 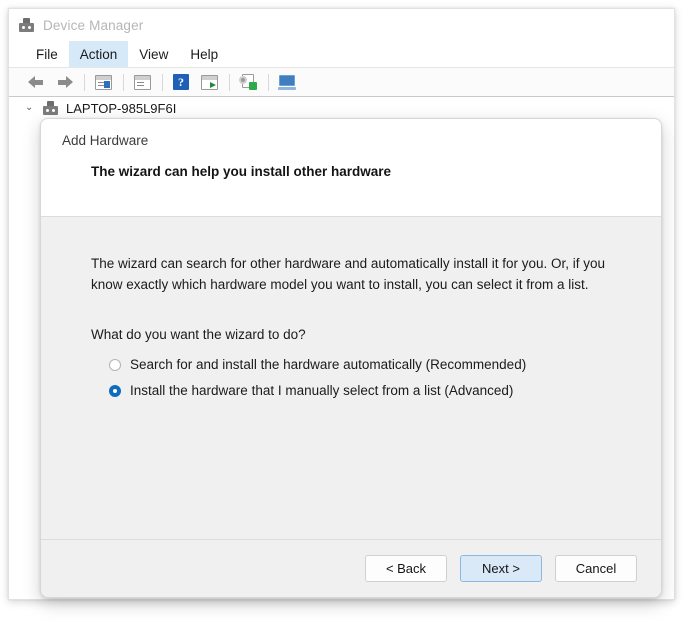 I want to click on menu-item-file: File, so click(x=47, y=54).